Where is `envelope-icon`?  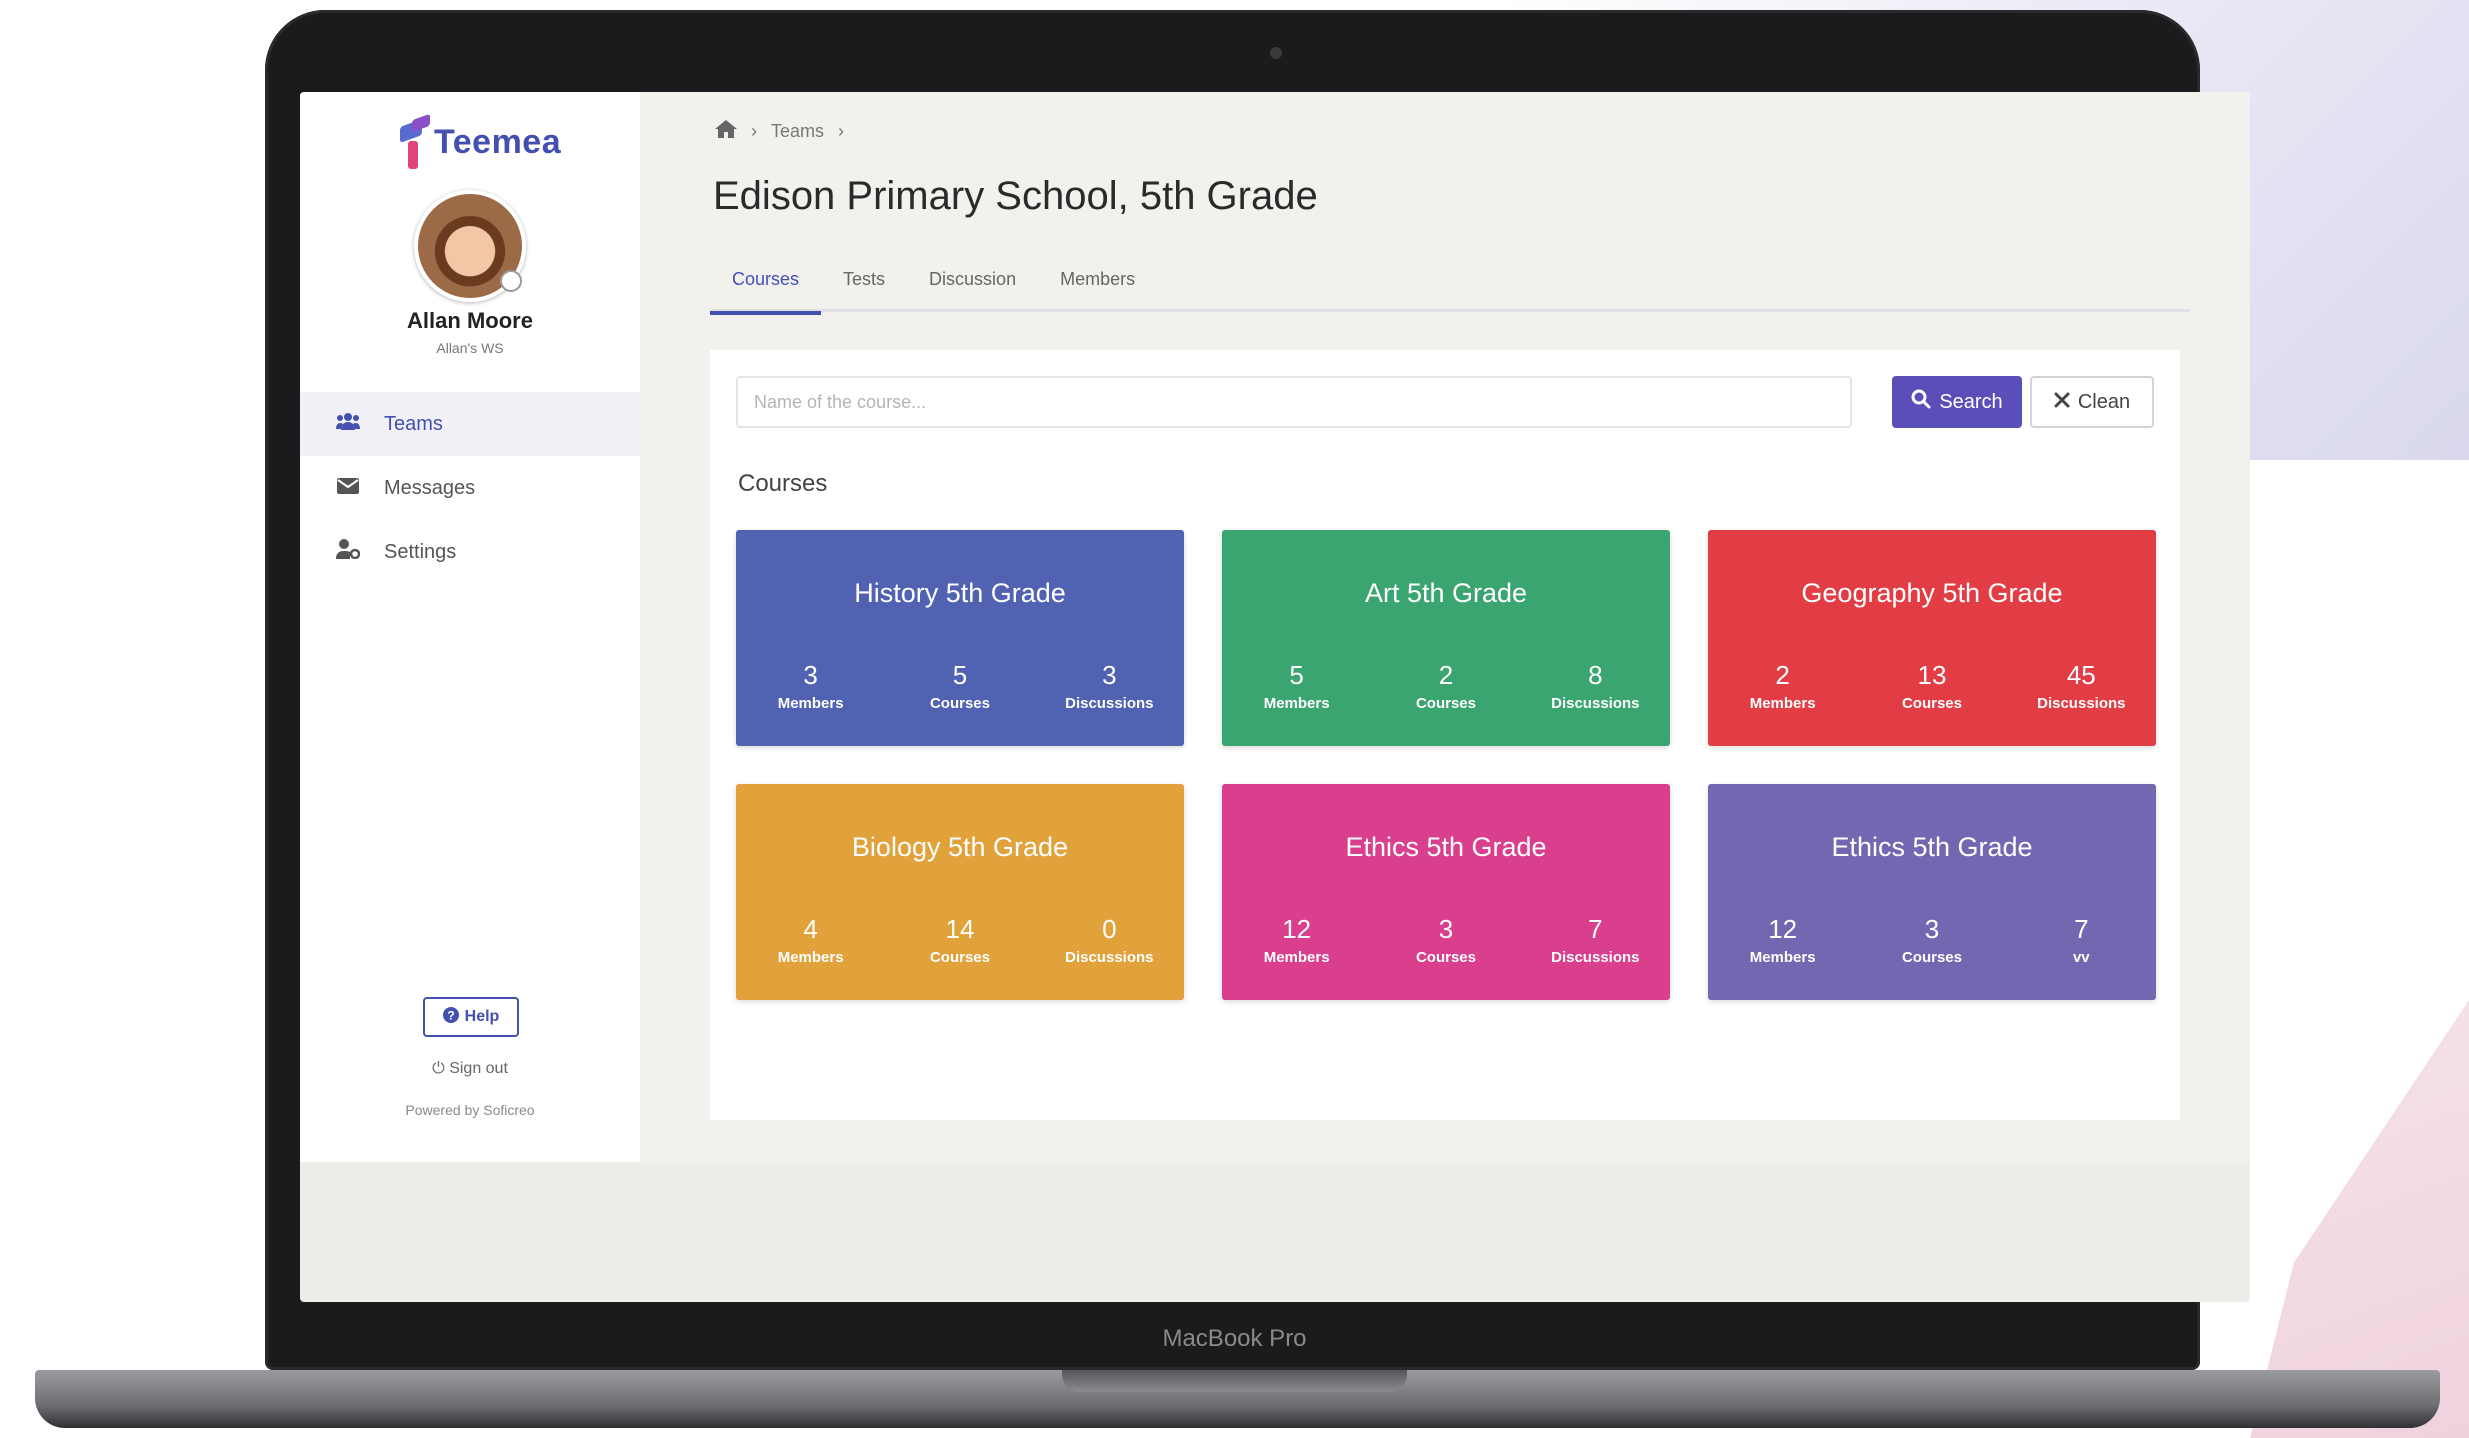 envelope-icon is located at coordinates (348, 488).